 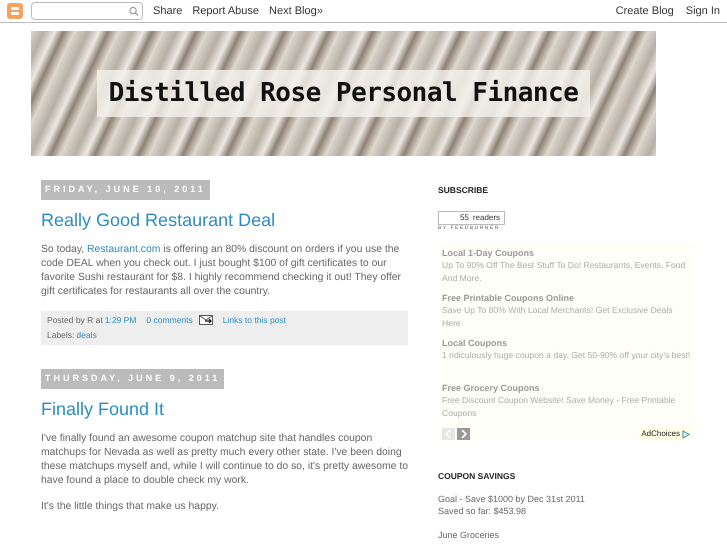 What do you see at coordinates (86, 335) in the screenshot?
I see `label-link: deals` at bounding box center [86, 335].